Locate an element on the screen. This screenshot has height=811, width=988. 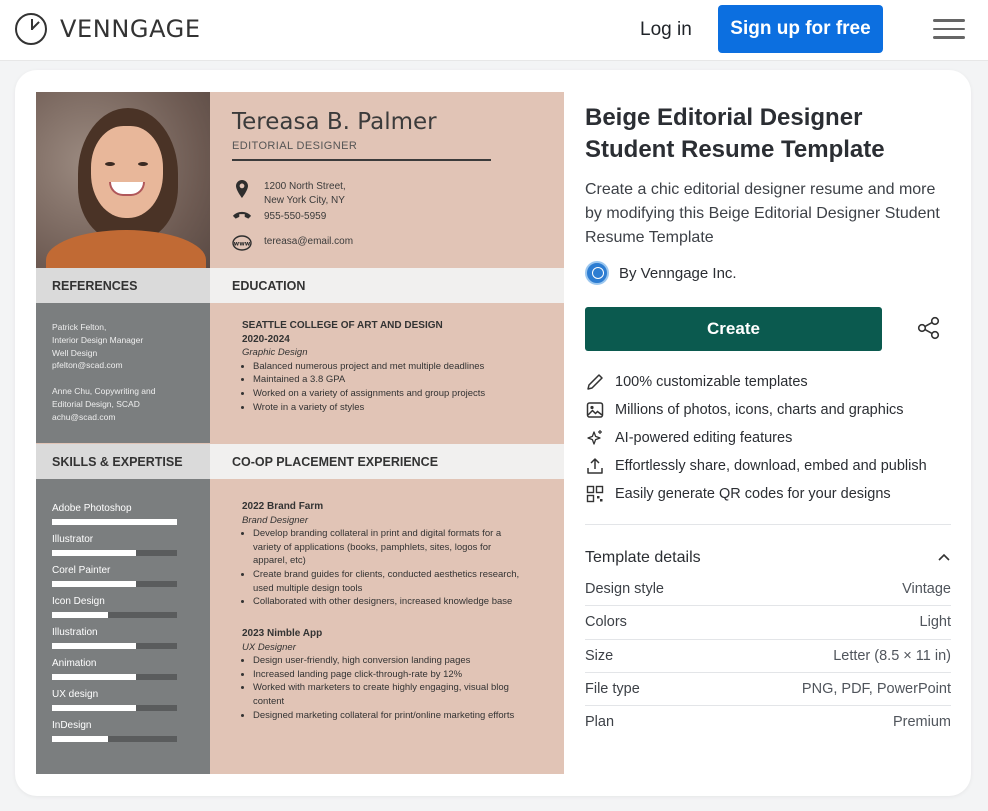
detail-row-plan: Plan Premium is located at coordinates (768, 722).